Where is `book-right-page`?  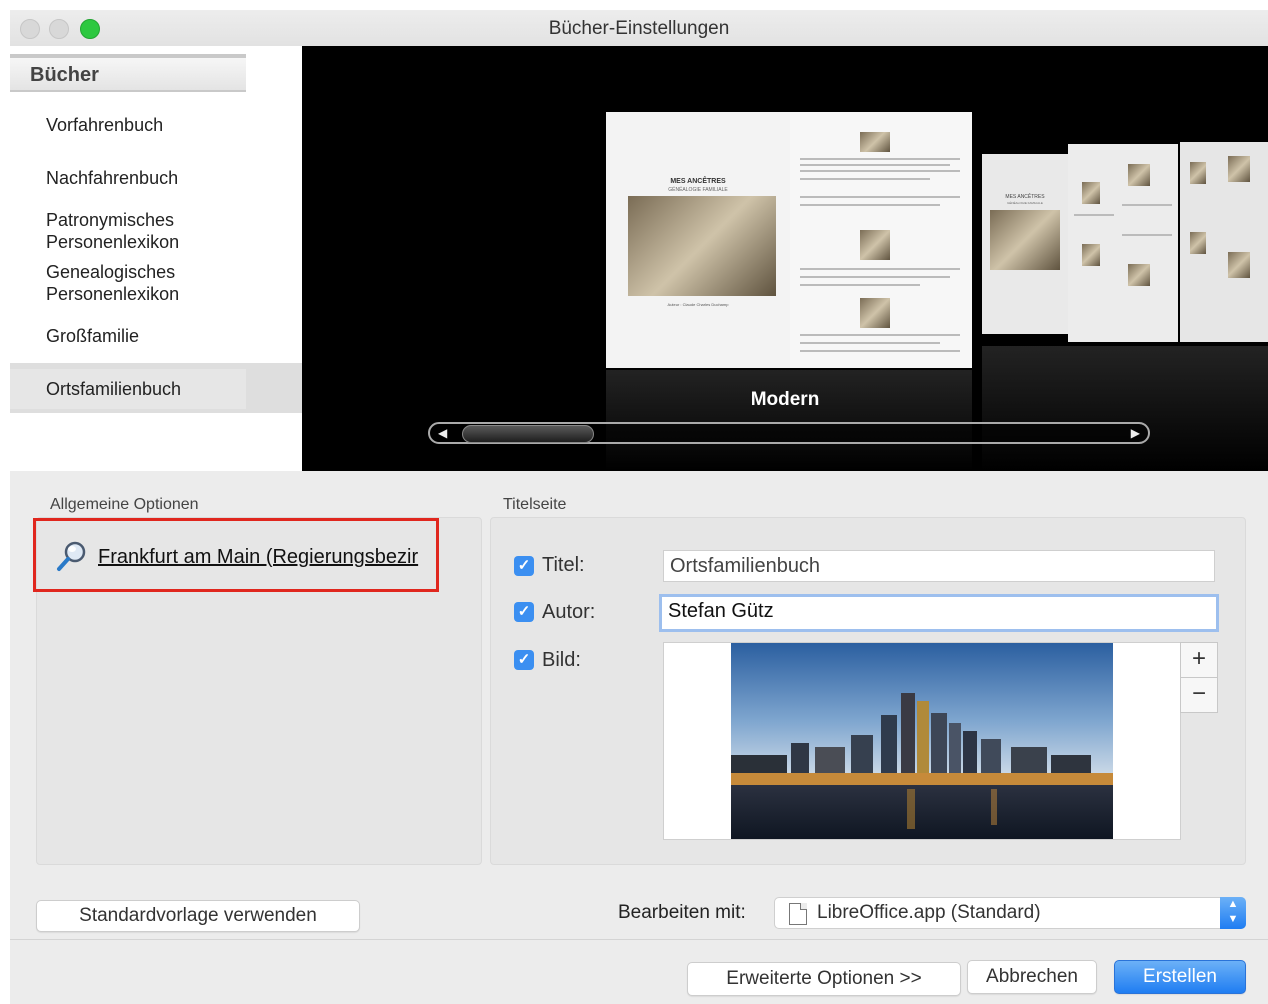 book-right-page is located at coordinates (881, 240).